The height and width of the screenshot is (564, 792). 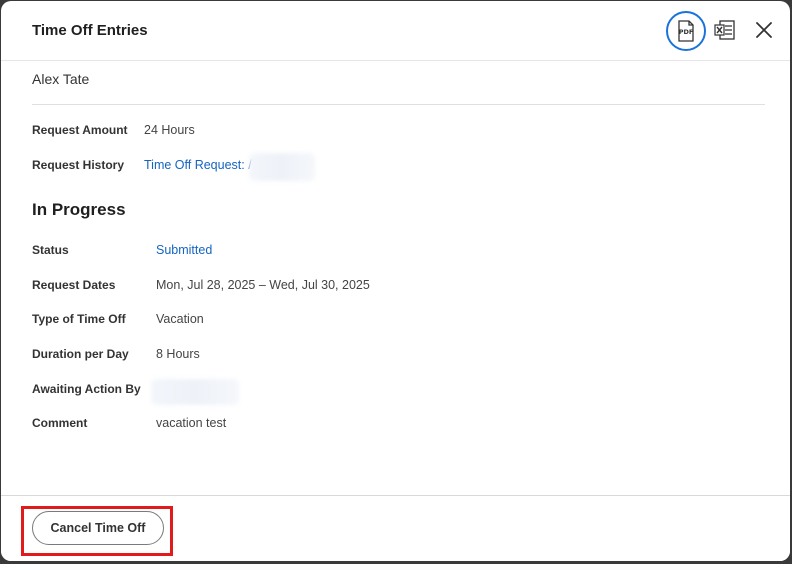 I want to click on status-value: Submitted, so click(x=184, y=250).